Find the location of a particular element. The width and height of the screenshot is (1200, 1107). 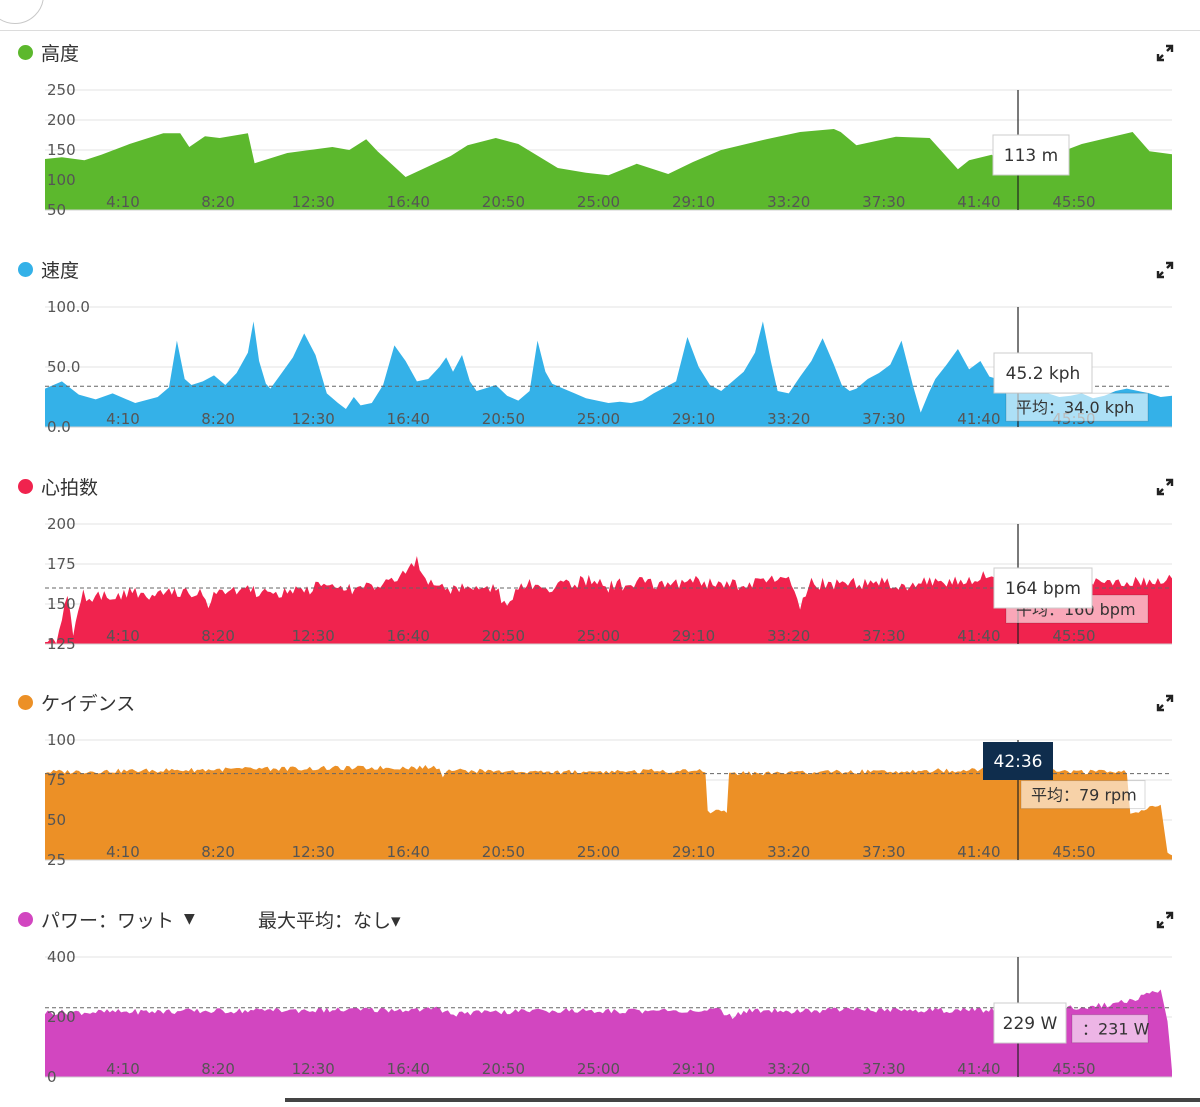

menu-circle-button is located at coordinates (22, 12).